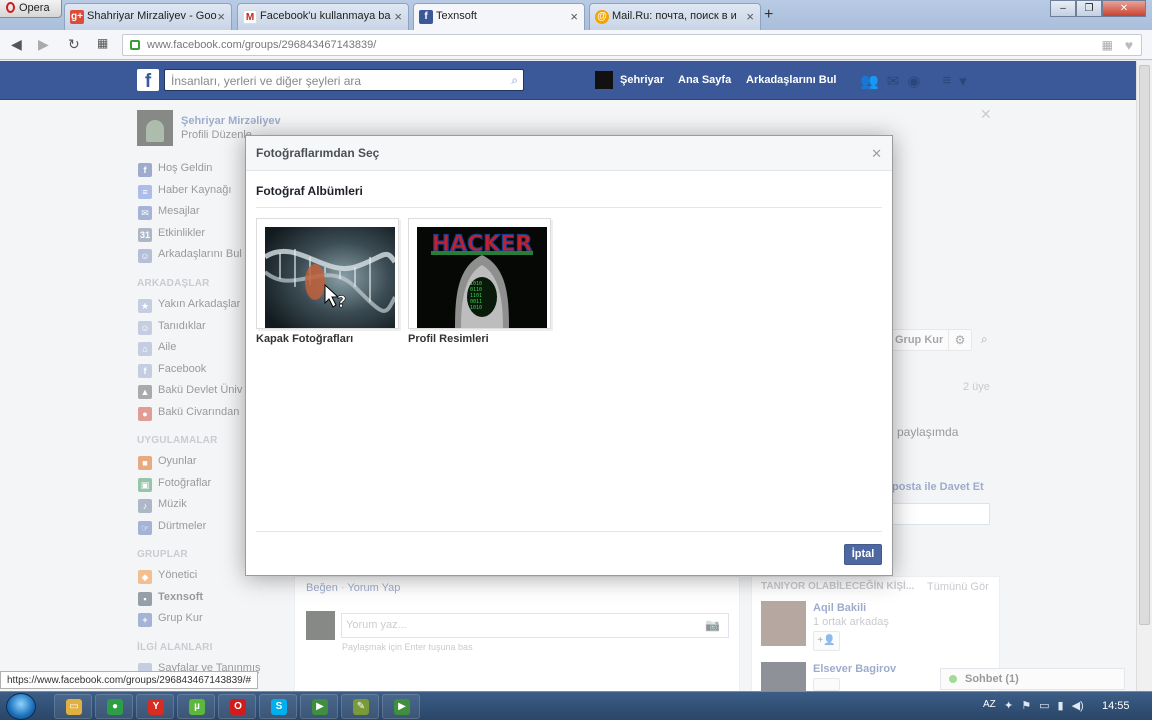 The image size is (1152, 720). I want to click on explorer-icon: ▭, so click(74, 707).